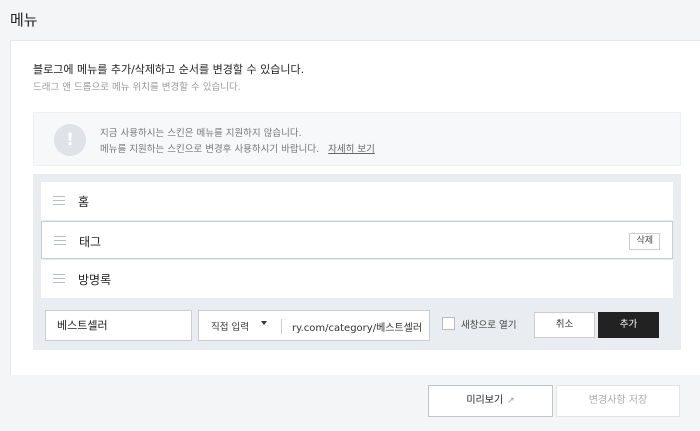 This screenshot has width=700, height=431. Describe the element at coordinates (201, 133) in the screenshot. I see `notice-line-1: 지금 사용하시는 스킨은 메뉴를 지원하지 않습니다.` at that location.